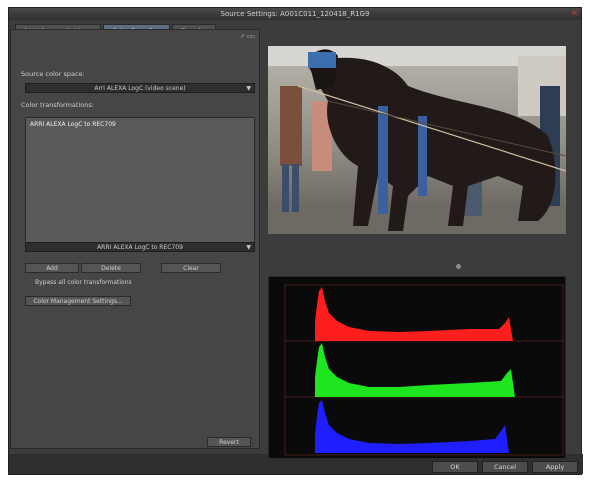  I want to click on title-bar: Source Settings: A001C011_120418_R1G9 ✕, so click(295, 14).